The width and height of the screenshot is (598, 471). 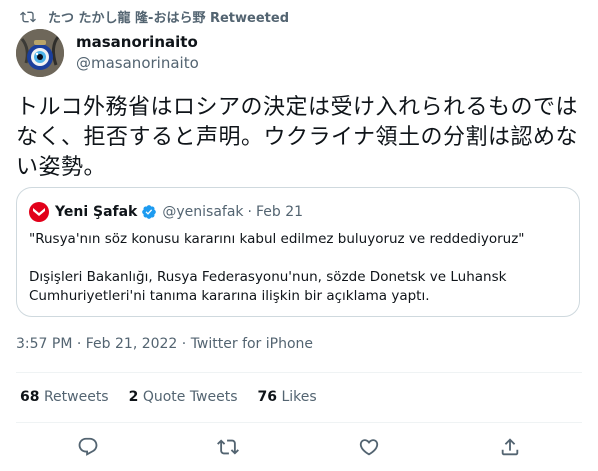 I want to click on quote-tweets-label: Quote Tweets, so click(x=190, y=397).